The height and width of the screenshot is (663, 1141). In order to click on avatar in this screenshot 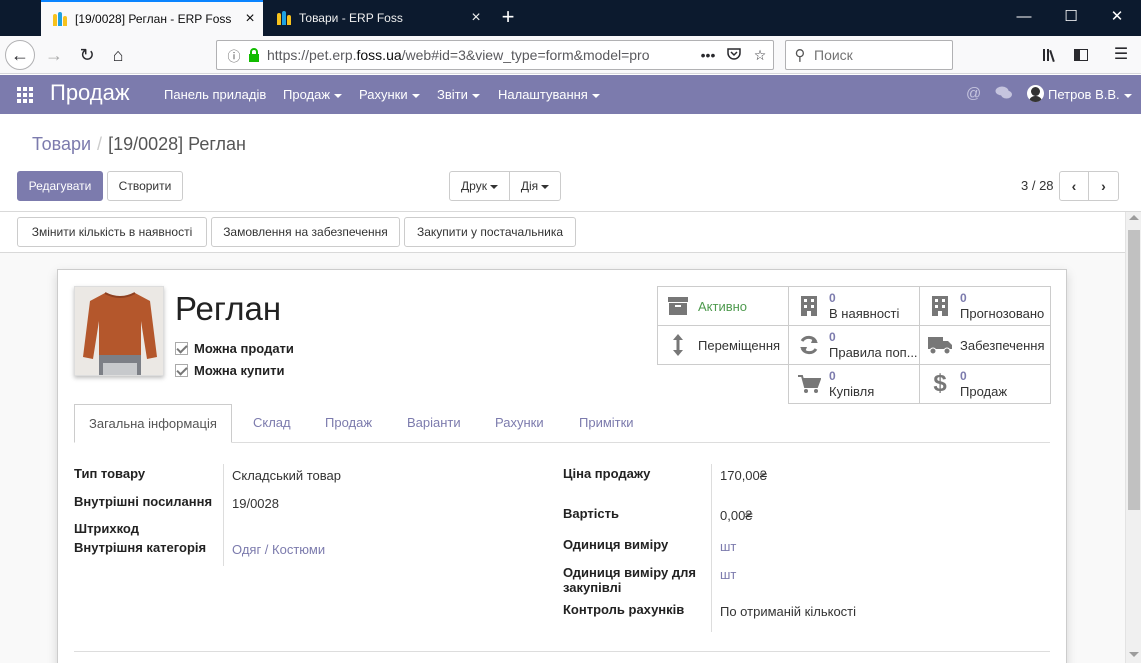, I will do `click(1035, 93)`.